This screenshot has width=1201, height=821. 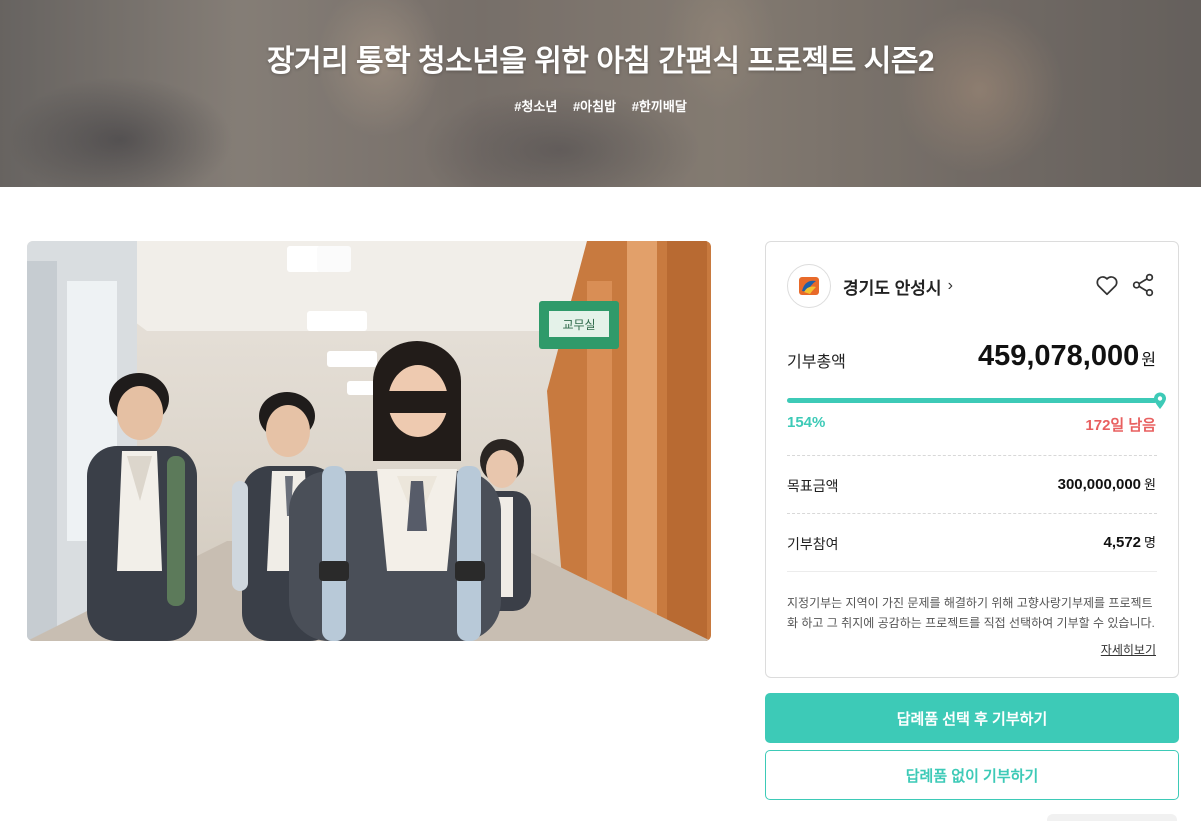 I want to click on hashtag: #한끼배달, so click(x=659, y=106).